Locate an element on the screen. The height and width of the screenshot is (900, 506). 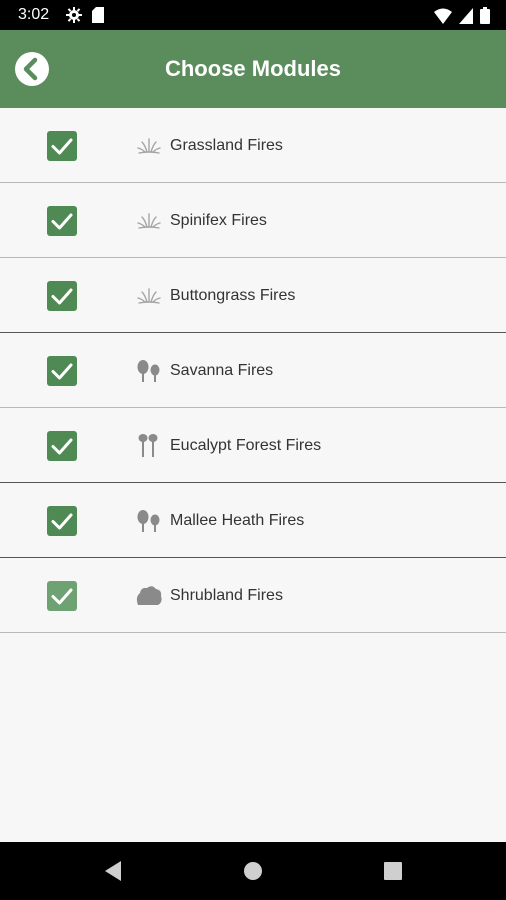
module-label: Eucalypt Forest Fires is located at coordinates (246, 445).